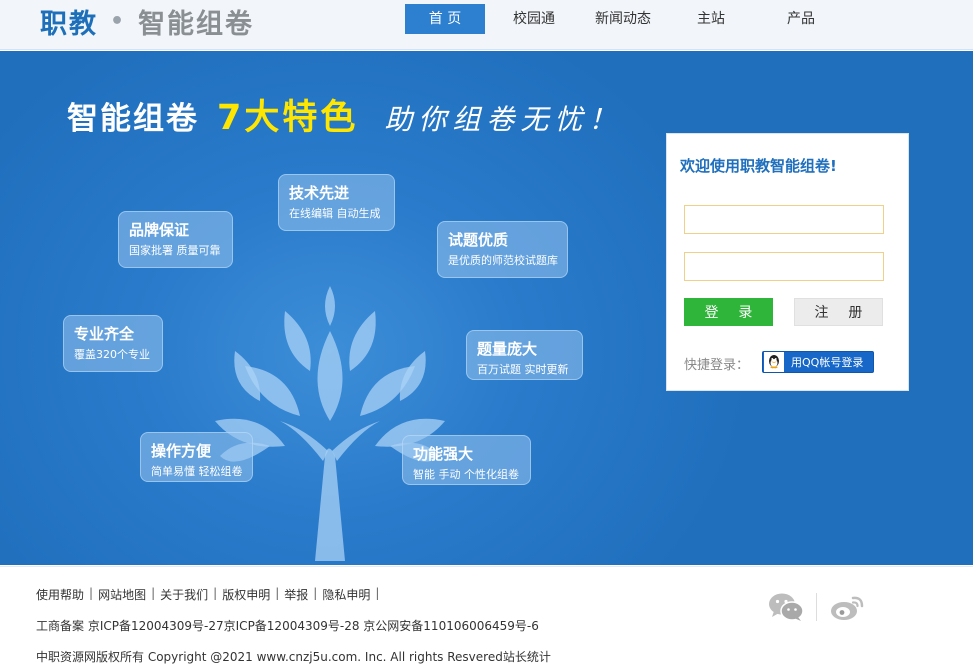  Describe the element at coordinates (728, 312) in the screenshot. I see `login-button: 登 录` at that location.